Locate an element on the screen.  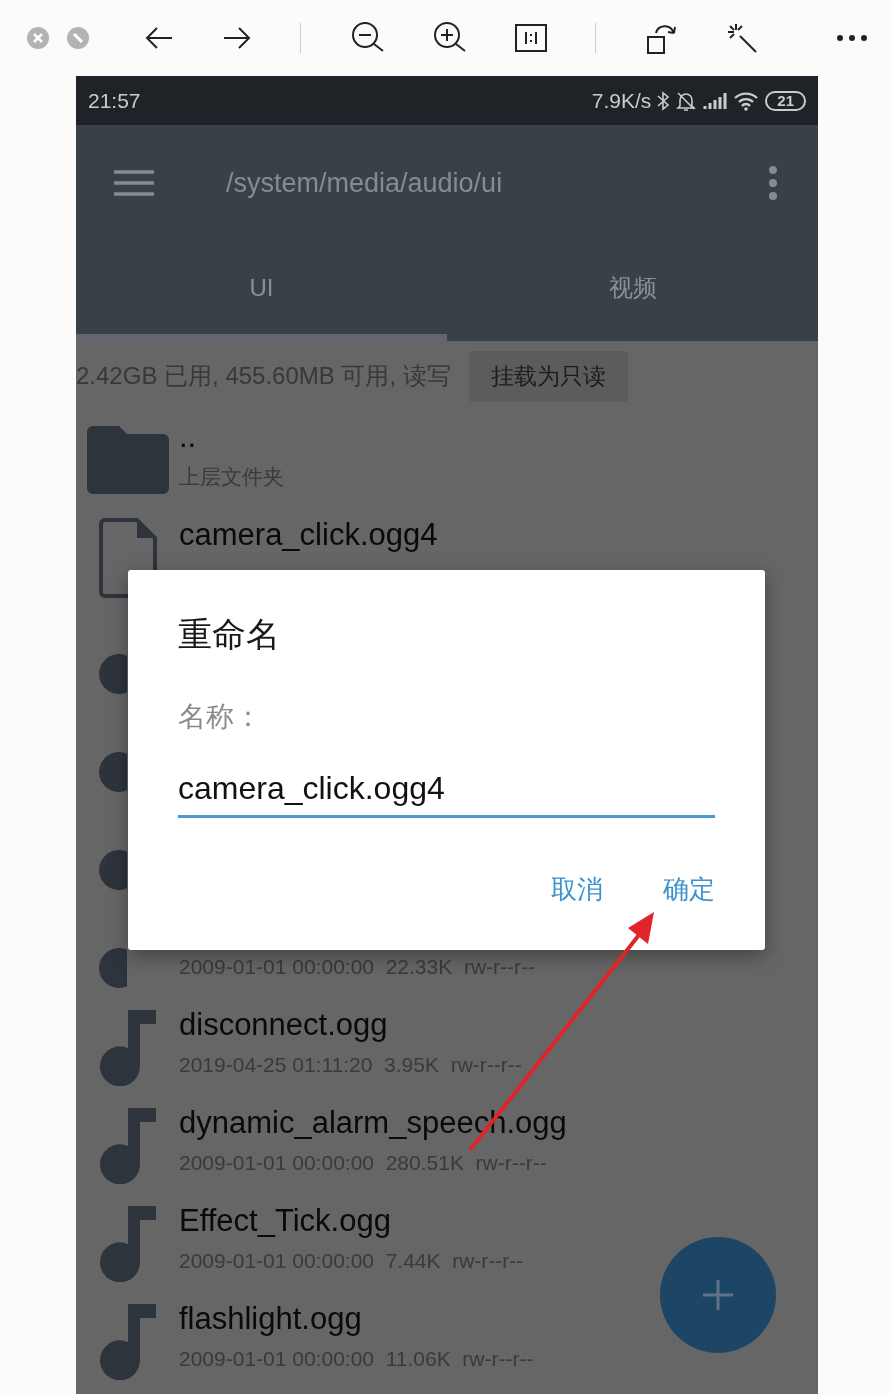
mount-read-only-button: 挂载为只读 is located at coordinates (548, 376).